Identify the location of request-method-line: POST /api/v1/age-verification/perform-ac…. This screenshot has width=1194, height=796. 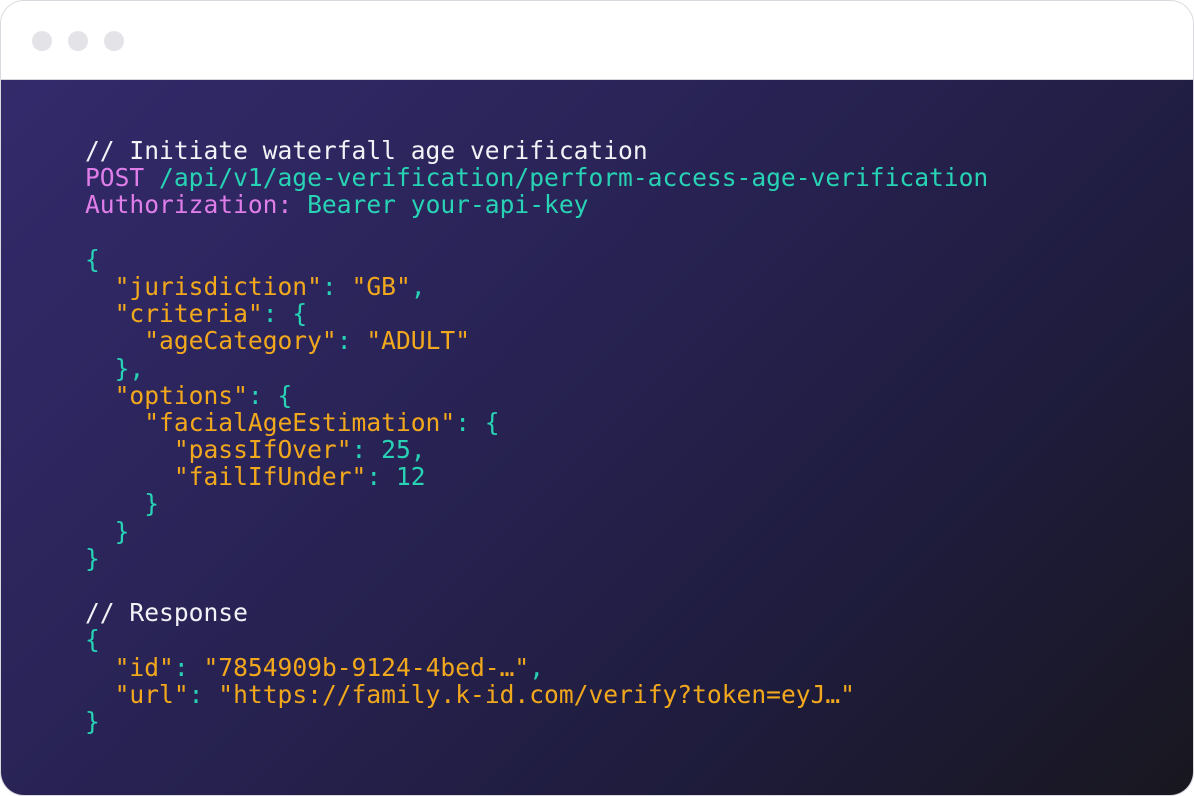
(536, 177).